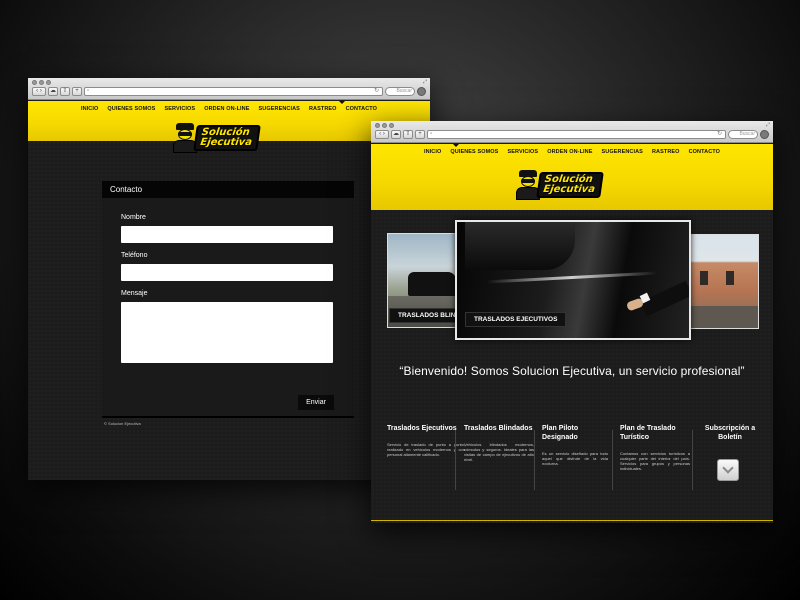 Image resolution: width=800 pixels, height=600 pixels. I want to click on phone-label: Teléfono, so click(134, 255).